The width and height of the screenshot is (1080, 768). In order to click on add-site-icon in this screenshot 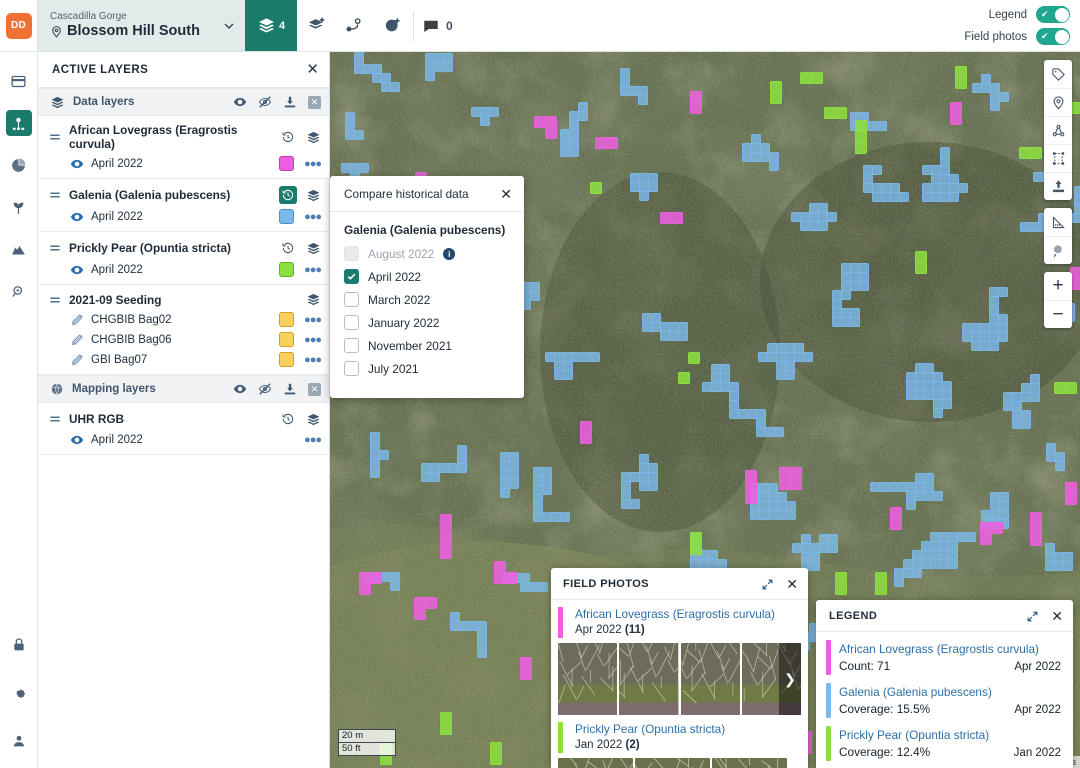, I will do `click(392, 26)`.